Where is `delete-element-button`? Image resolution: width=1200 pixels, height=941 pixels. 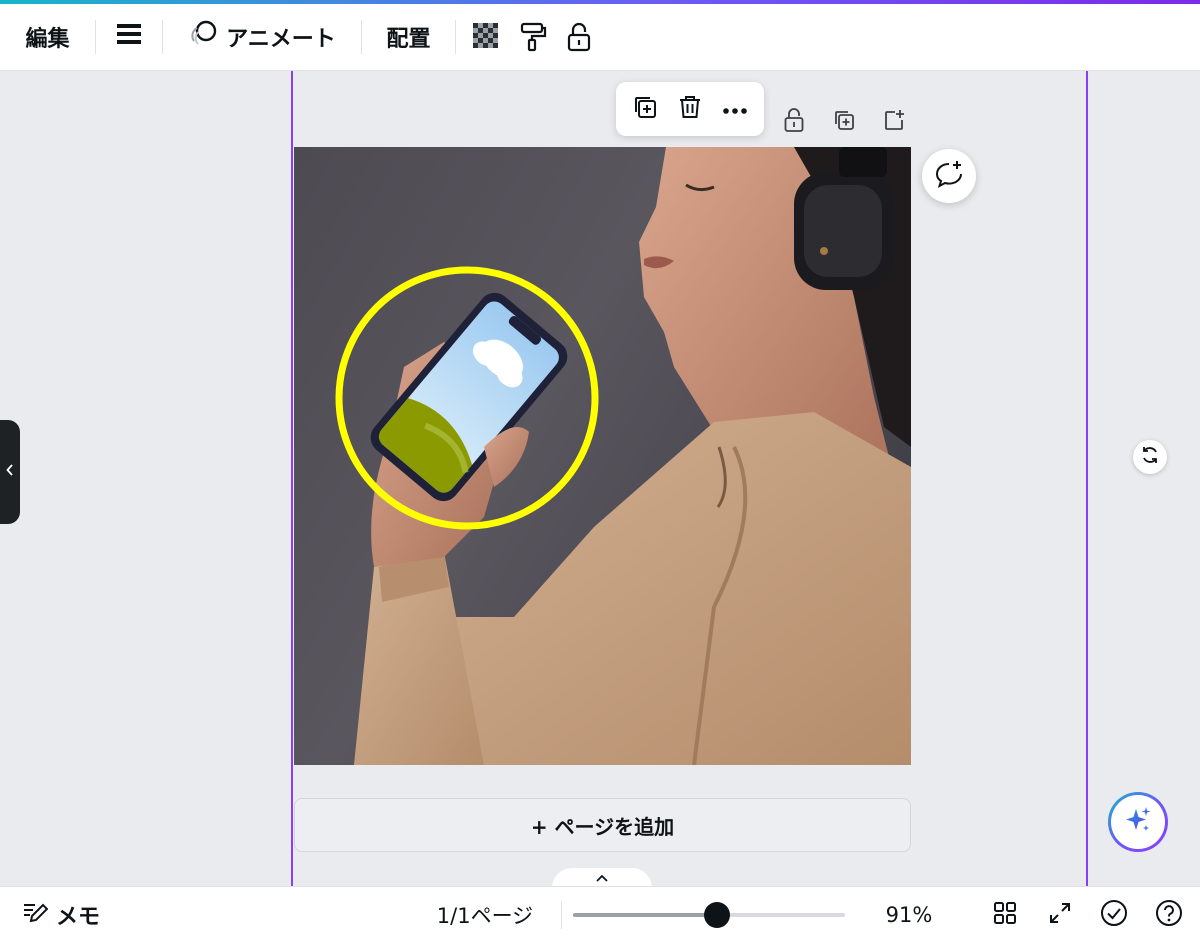
delete-element-button is located at coordinates (690, 109).